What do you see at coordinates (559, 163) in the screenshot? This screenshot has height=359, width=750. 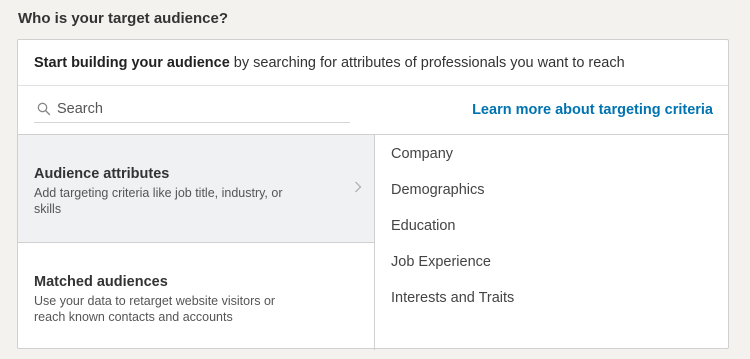 I see `category-company: Company` at bounding box center [559, 163].